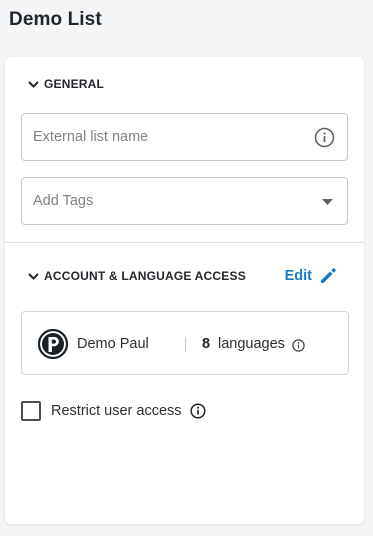 The image size is (373, 536). What do you see at coordinates (206, 344) in the screenshot?
I see `language-count: 8` at bounding box center [206, 344].